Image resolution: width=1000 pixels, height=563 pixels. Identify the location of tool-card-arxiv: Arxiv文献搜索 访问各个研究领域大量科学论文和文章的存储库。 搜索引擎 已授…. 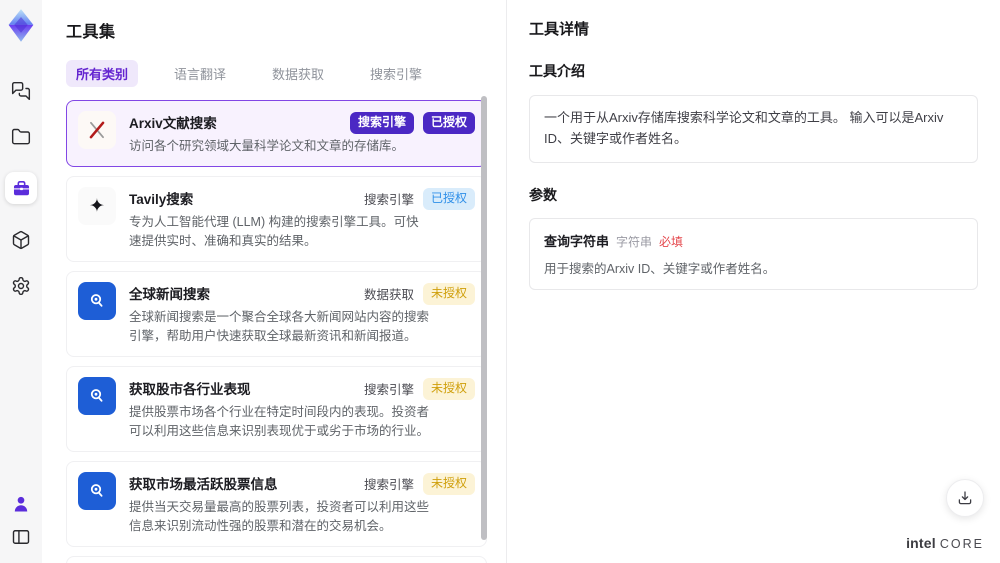
(276, 133).